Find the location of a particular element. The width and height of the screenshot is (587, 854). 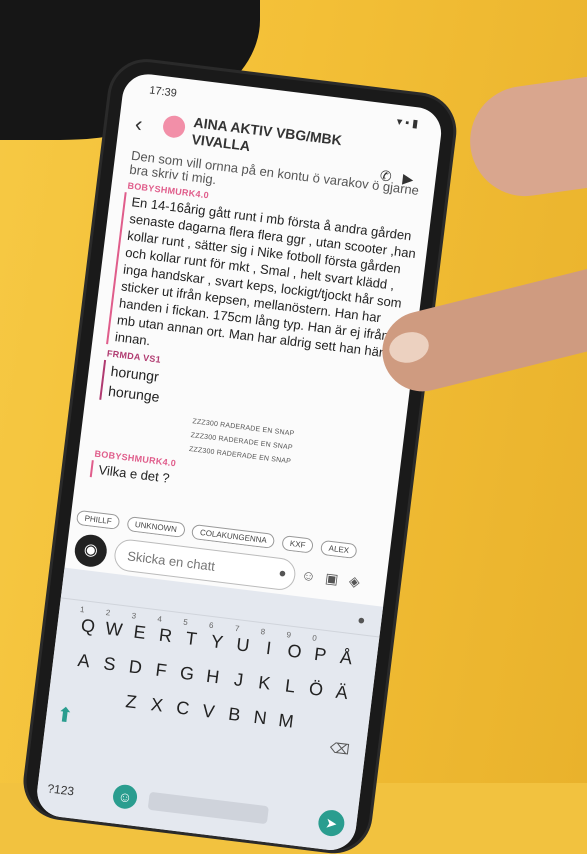

status-time: 17:39 is located at coordinates (163, 92).